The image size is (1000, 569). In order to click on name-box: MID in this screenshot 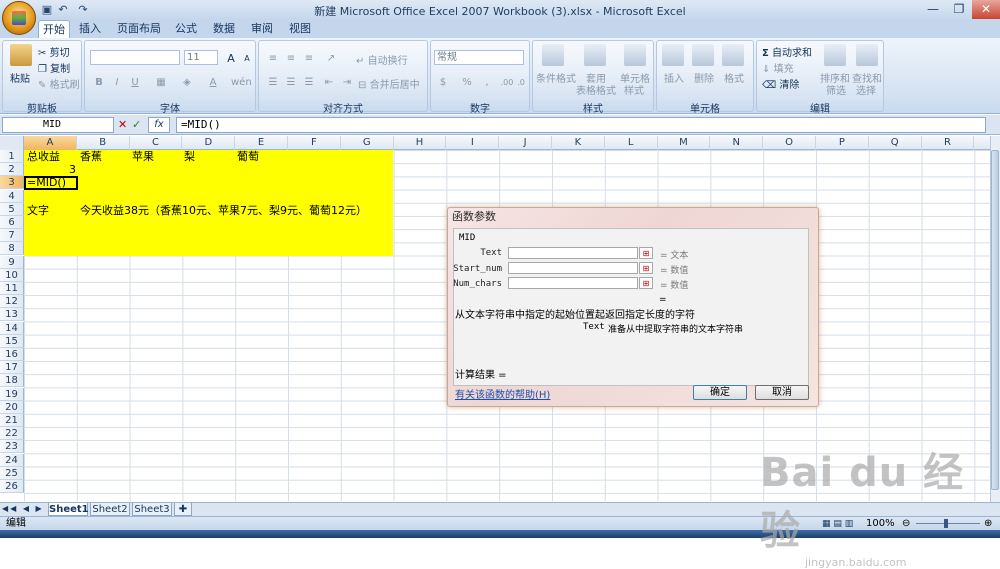, I will do `click(58, 125)`.